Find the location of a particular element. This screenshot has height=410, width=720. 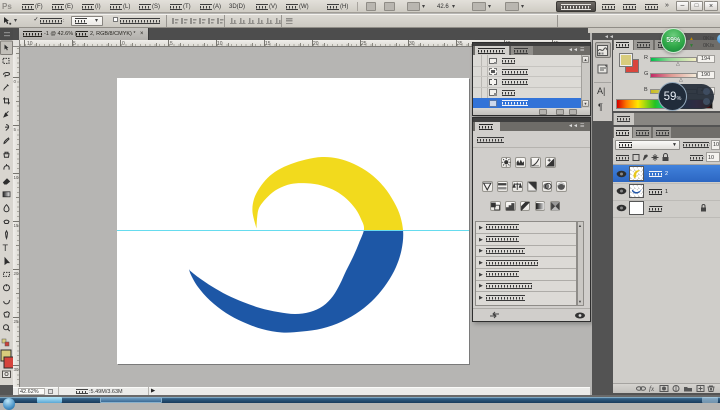

svg-text: fx is located at coordinates (652, 388).